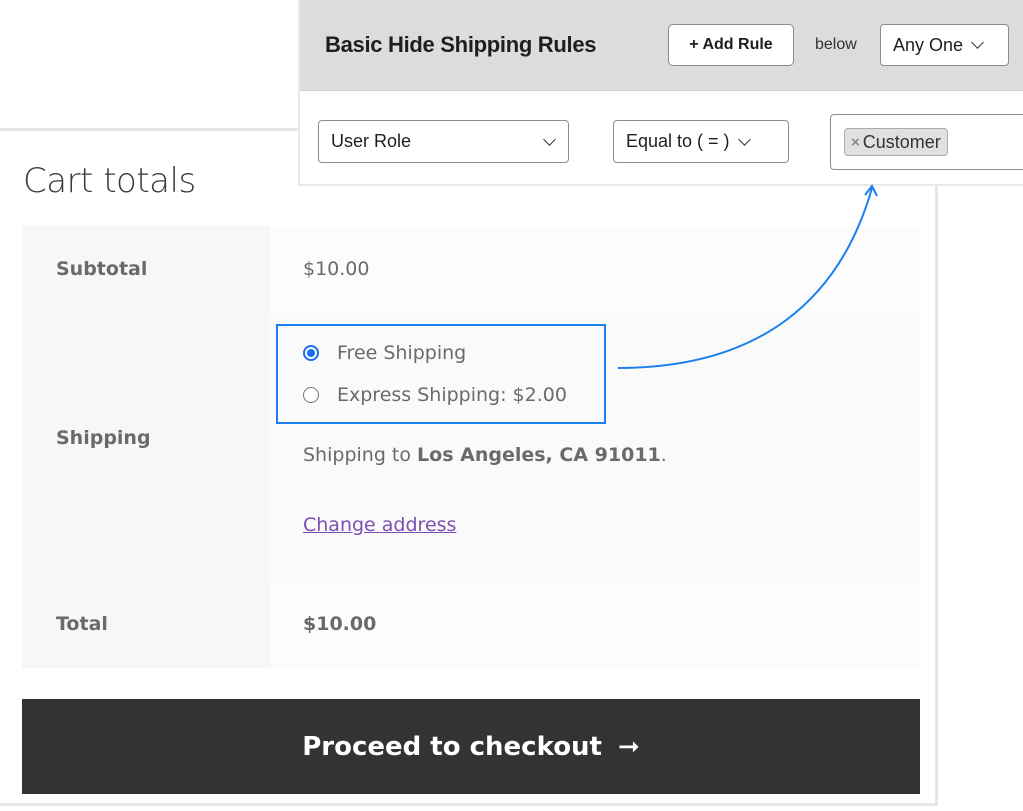  Describe the element at coordinates (461, 44) in the screenshot. I see `rules-title: Basic Hide Shipping Rules` at that location.